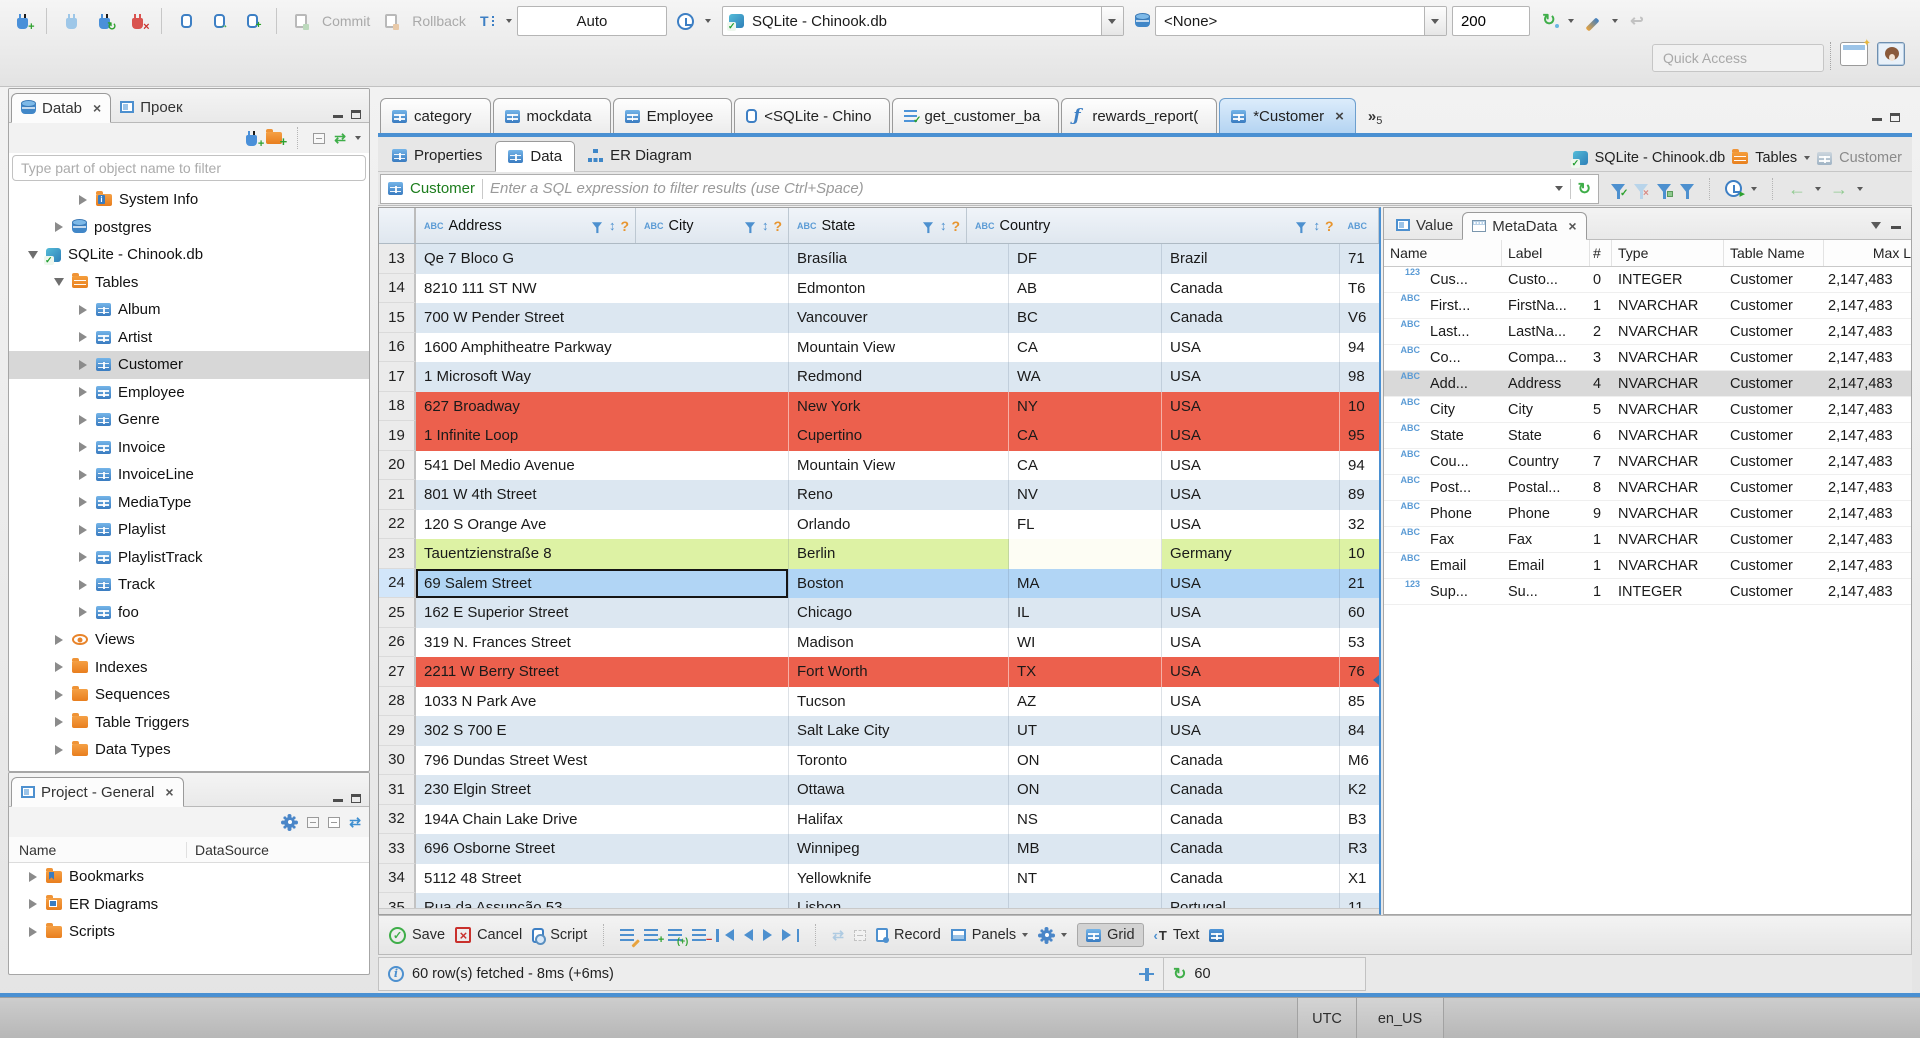  What do you see at coordinates (1776, 158) in the screenshot?
I see `breadcrumb-container: Tables` at bounding box center [1776, 158].